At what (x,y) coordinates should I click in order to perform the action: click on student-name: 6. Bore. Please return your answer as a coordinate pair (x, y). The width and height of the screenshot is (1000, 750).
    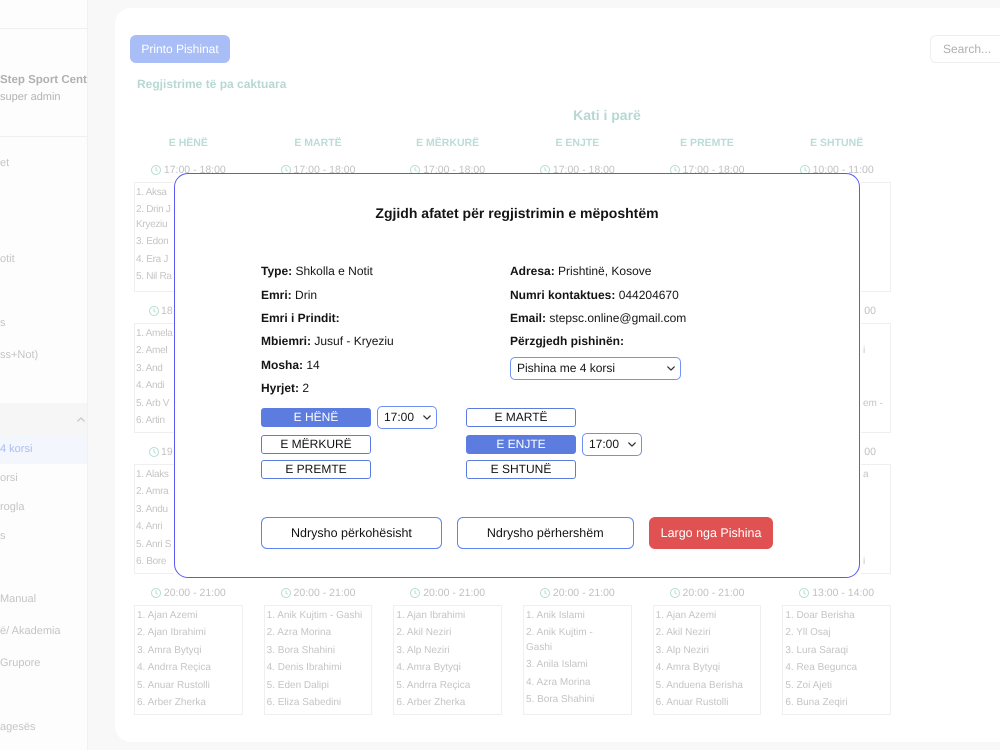
    Looking at the image, I should click on (150, 562).